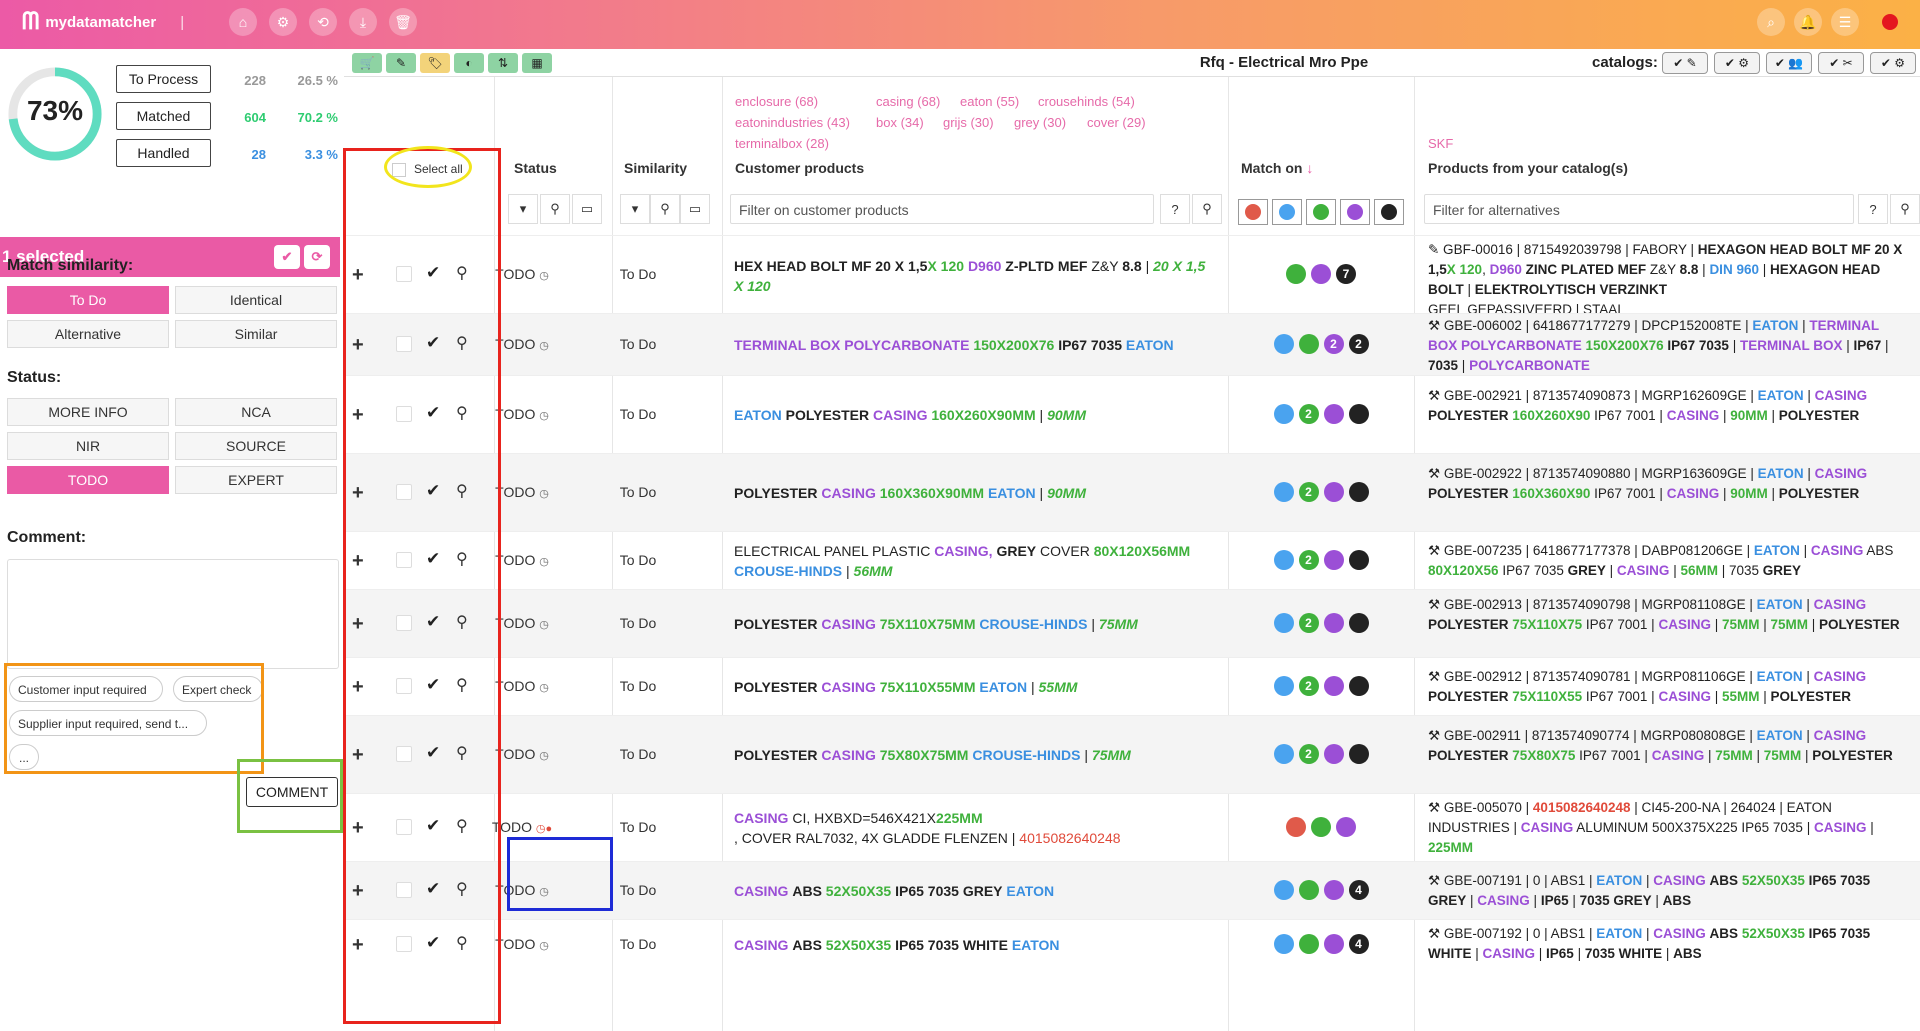 The image size is (1920, 1031). I want to click on catalog-toggle-3: ✔ 👥, so click(1789, 63).